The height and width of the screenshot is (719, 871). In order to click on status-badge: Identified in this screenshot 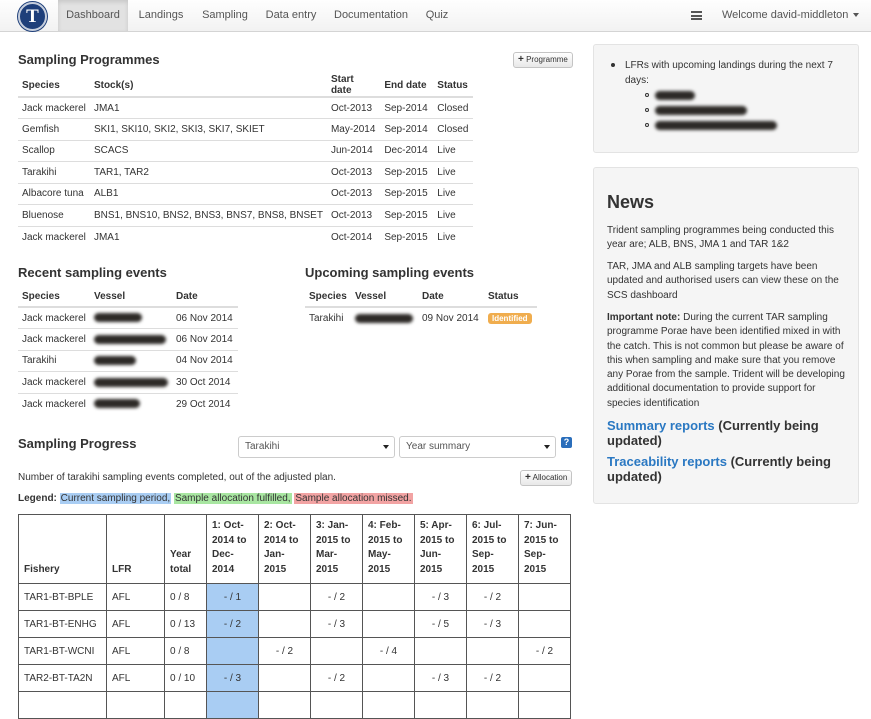, I will do `click(510, 318)`.